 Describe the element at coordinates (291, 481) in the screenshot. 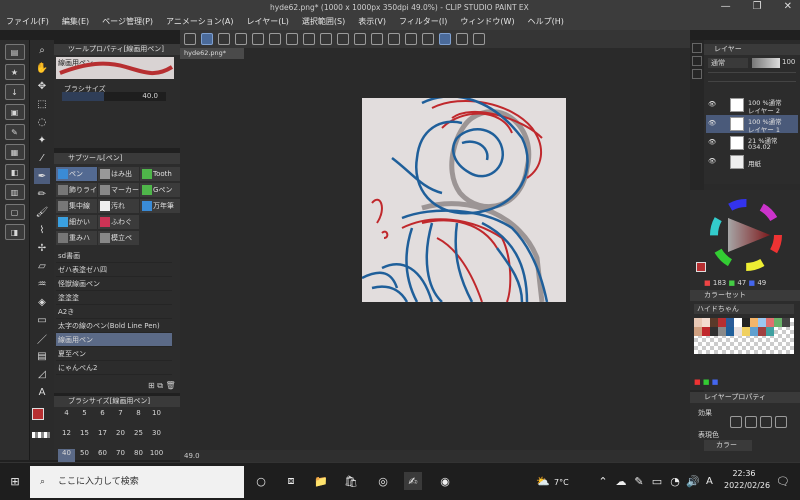

I see `task-view-icon: ⧈` at that location.